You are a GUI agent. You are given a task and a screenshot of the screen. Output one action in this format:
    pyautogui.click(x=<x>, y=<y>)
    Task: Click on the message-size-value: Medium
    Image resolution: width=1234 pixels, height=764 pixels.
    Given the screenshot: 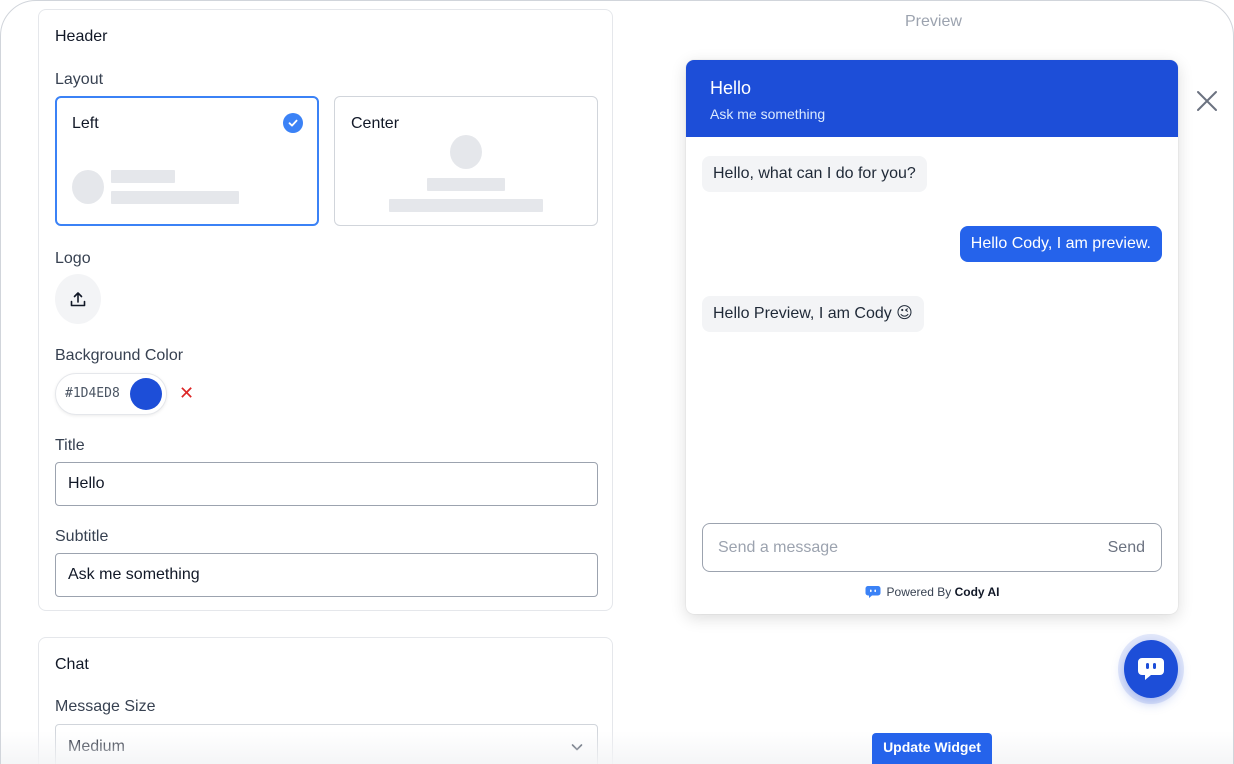 What is the action you would take?
    pyautogui.click(x=96, y=746)
    